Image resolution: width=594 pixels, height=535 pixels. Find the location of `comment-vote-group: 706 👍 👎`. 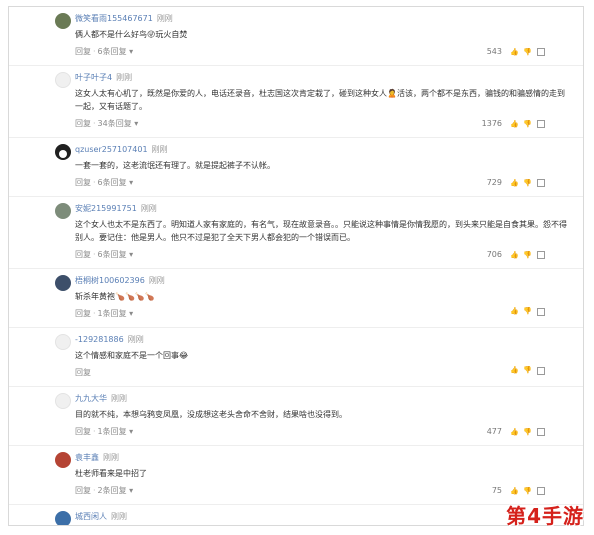

comment-vote-group: 706 👍 👎 is located at coordinates (516, 255).